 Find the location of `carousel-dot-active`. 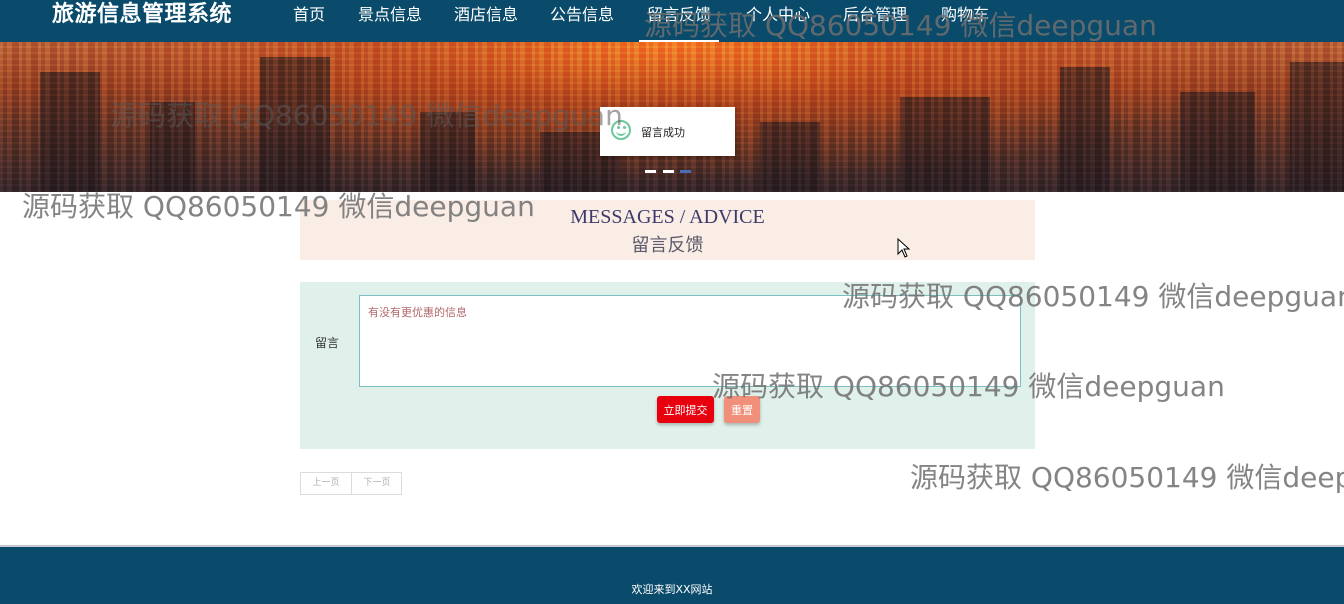

carousel-dot-active is located at coordinates (685, 171).